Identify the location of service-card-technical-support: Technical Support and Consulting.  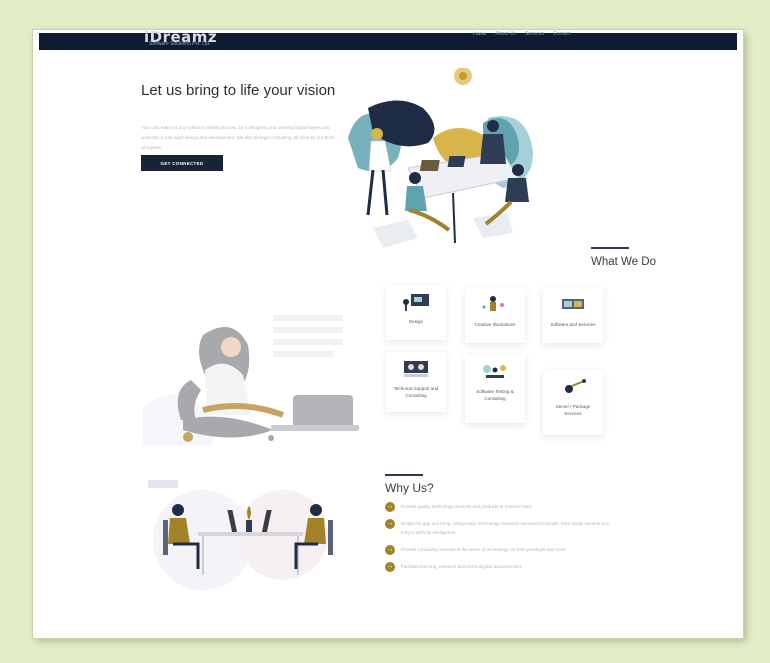
(416, 382).